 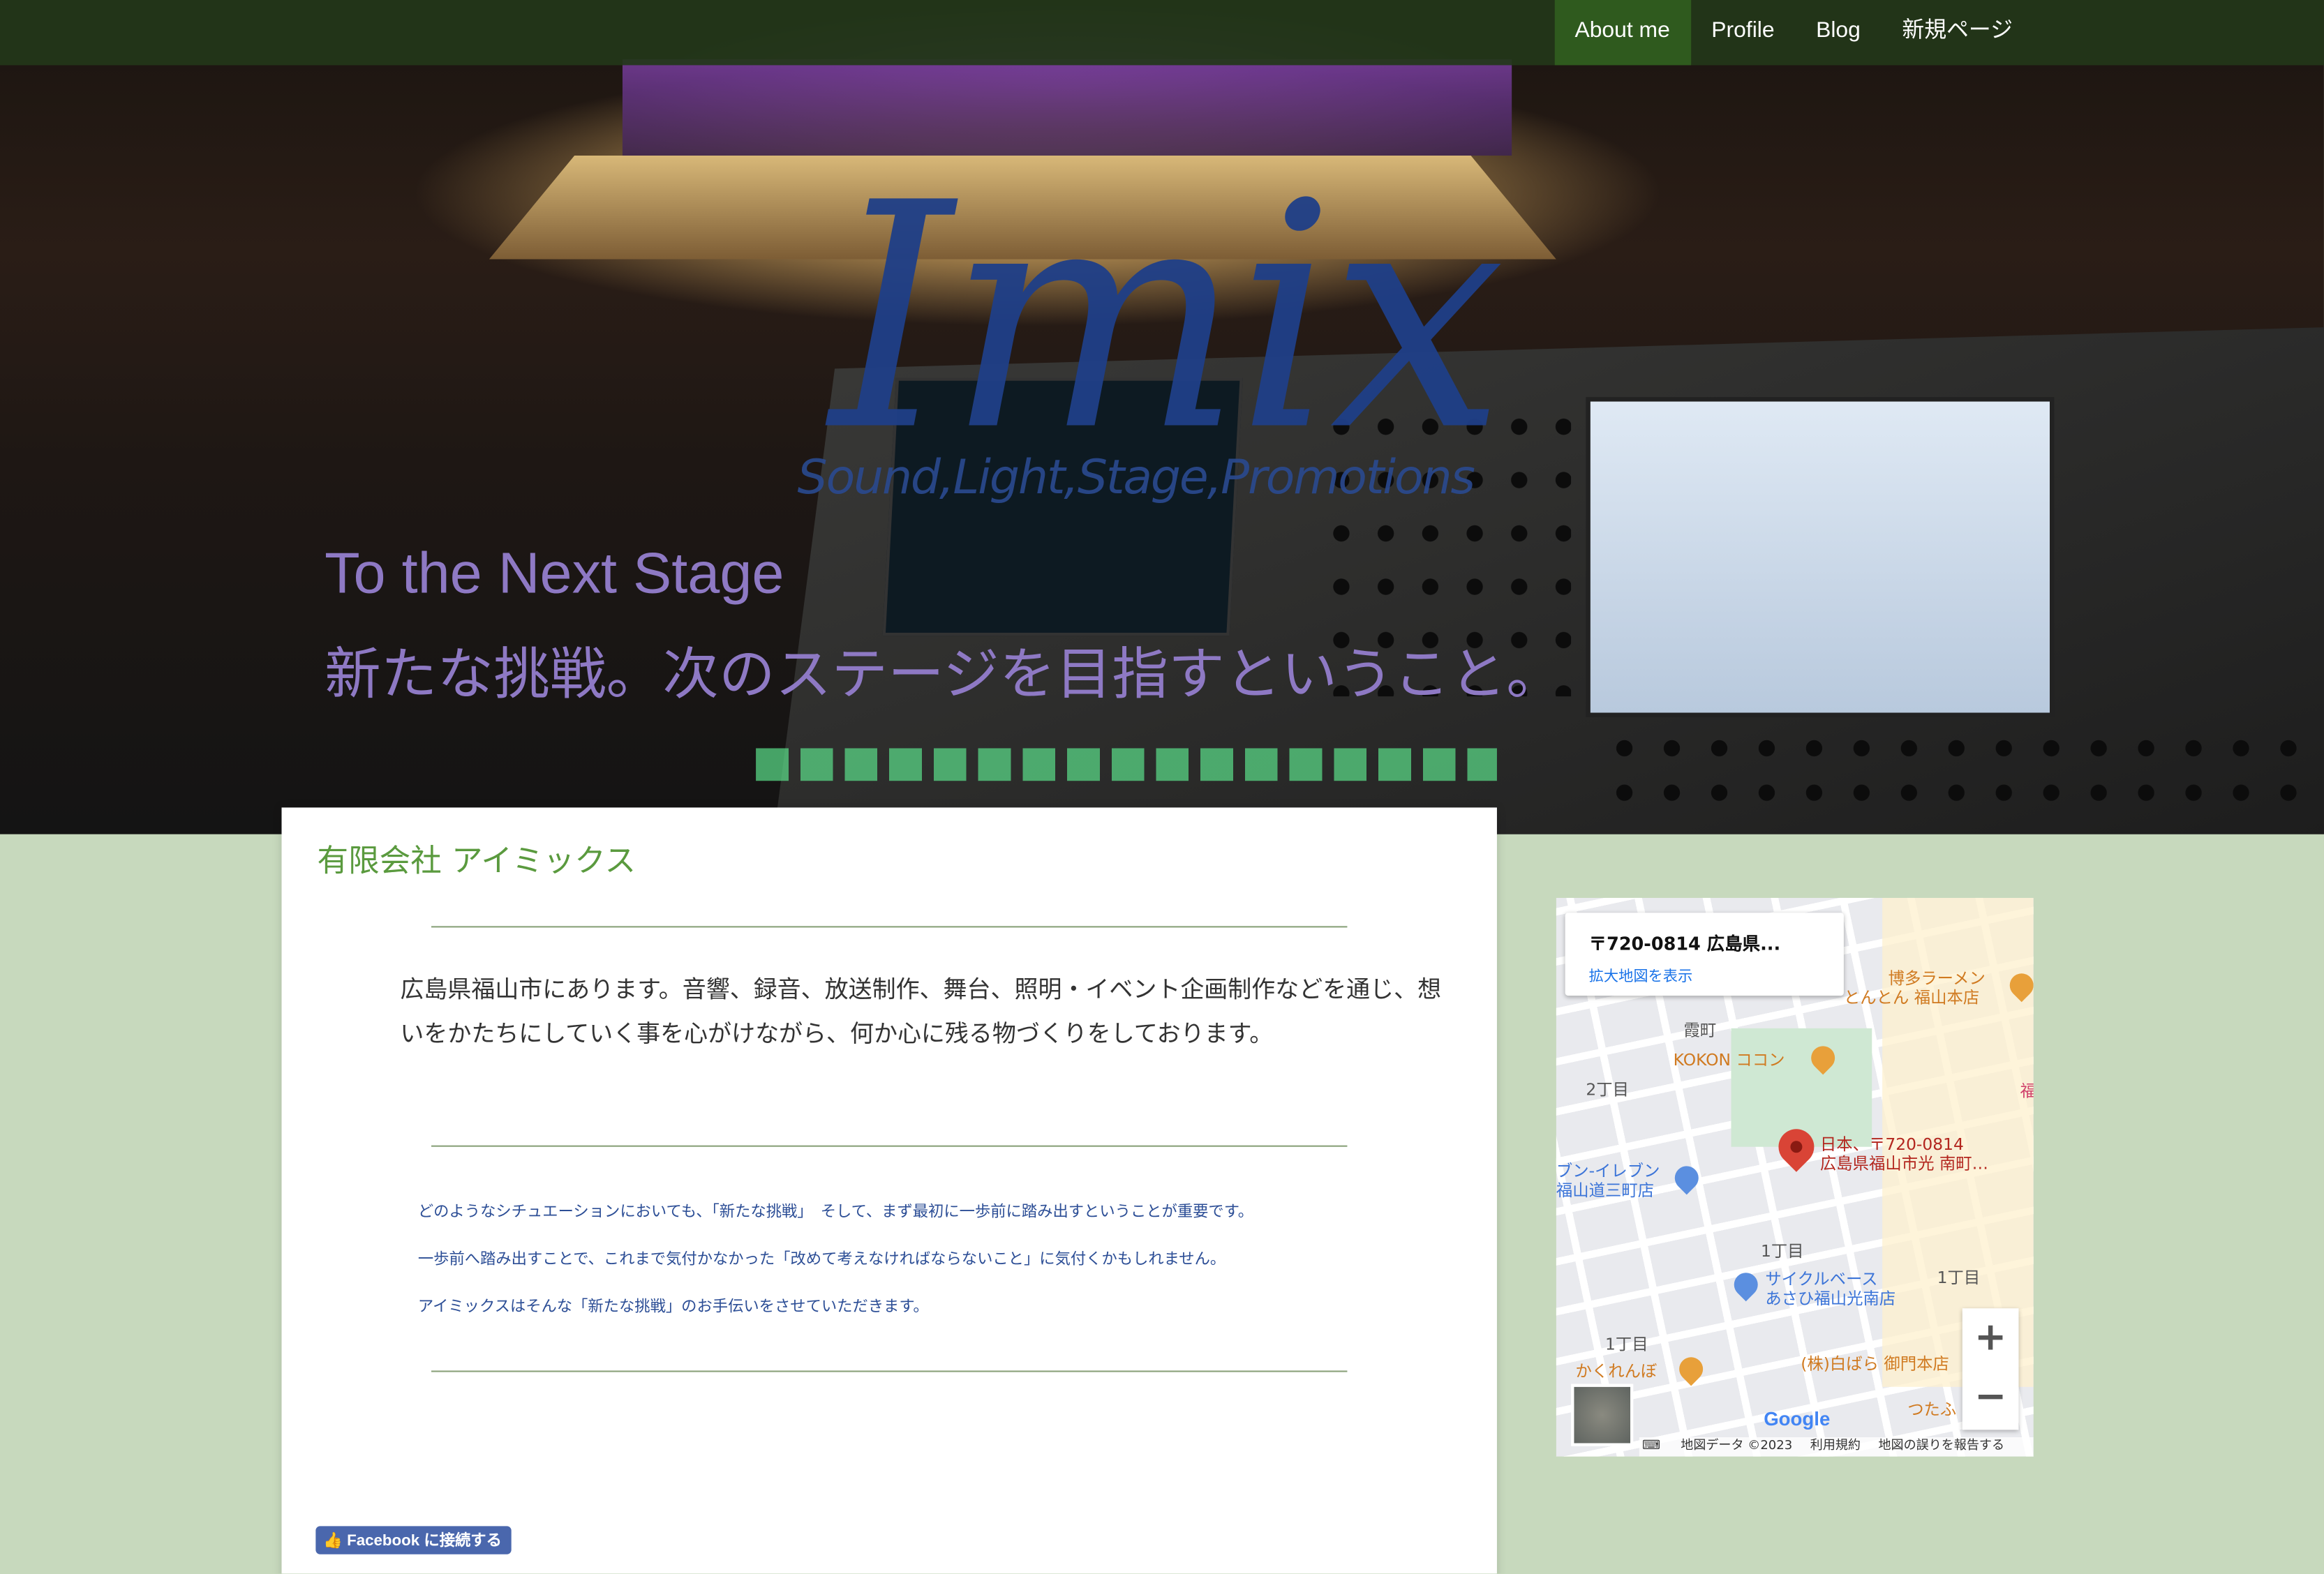 What do you see at coordinates (1990, 1337) in the screenshot?
I see `zoom-in-button: +` at bounding box center [1990, 1337].